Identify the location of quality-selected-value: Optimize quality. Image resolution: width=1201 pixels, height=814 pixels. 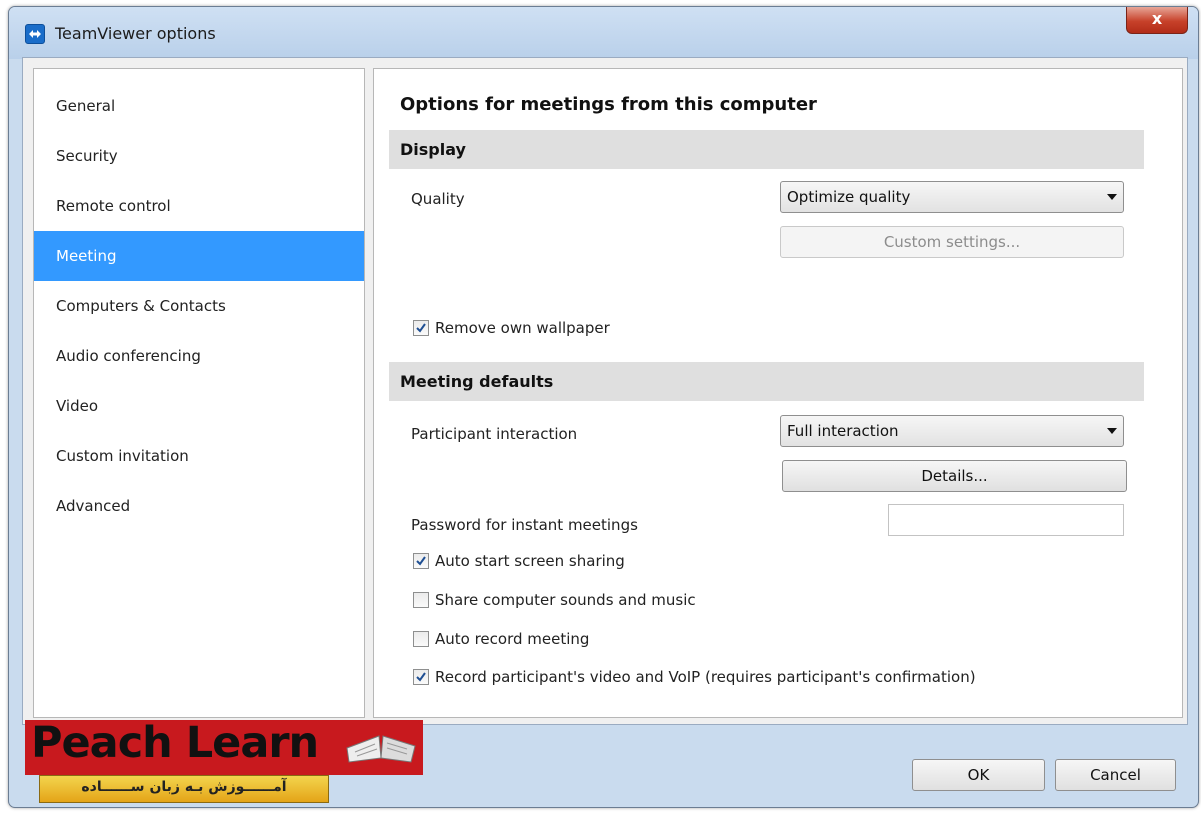
(849, 197).